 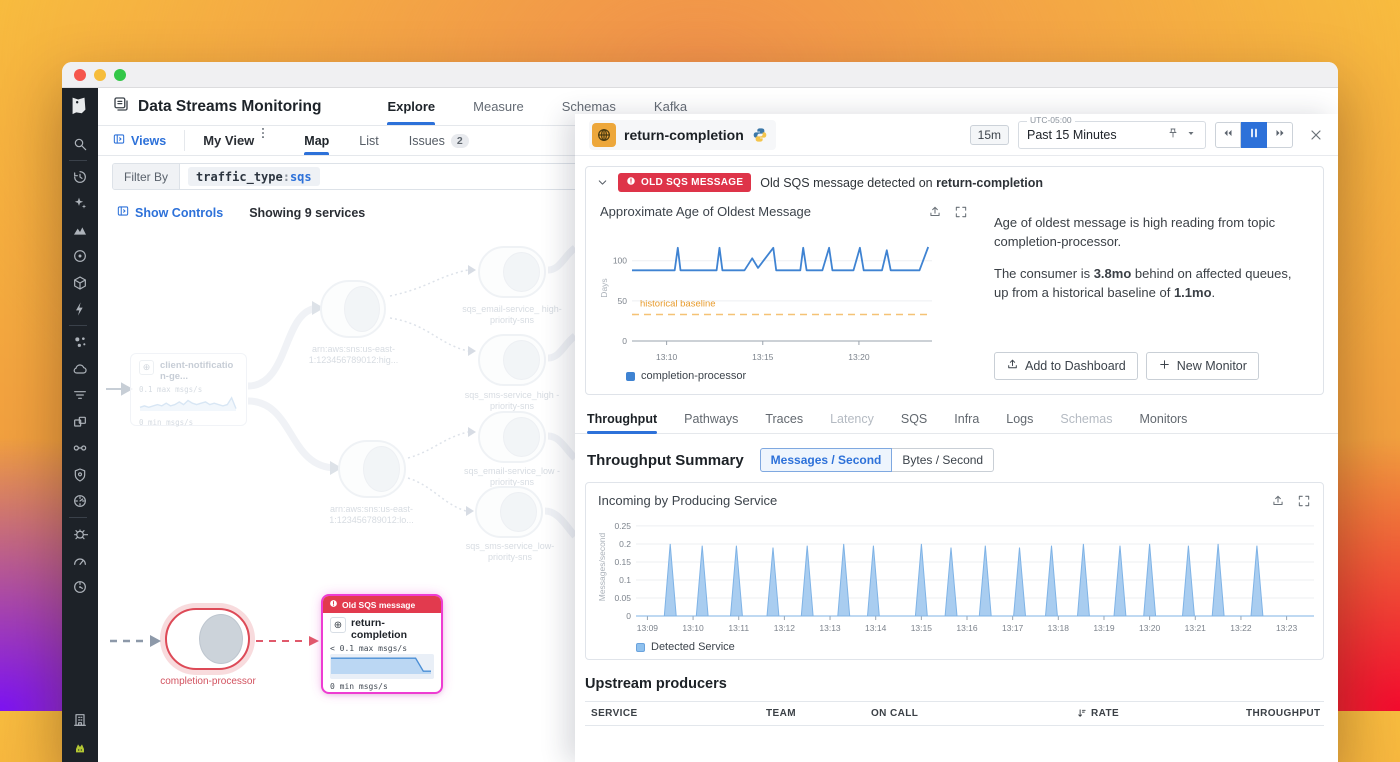 I want to click on rewind-button, so click(x=1228, y=134).